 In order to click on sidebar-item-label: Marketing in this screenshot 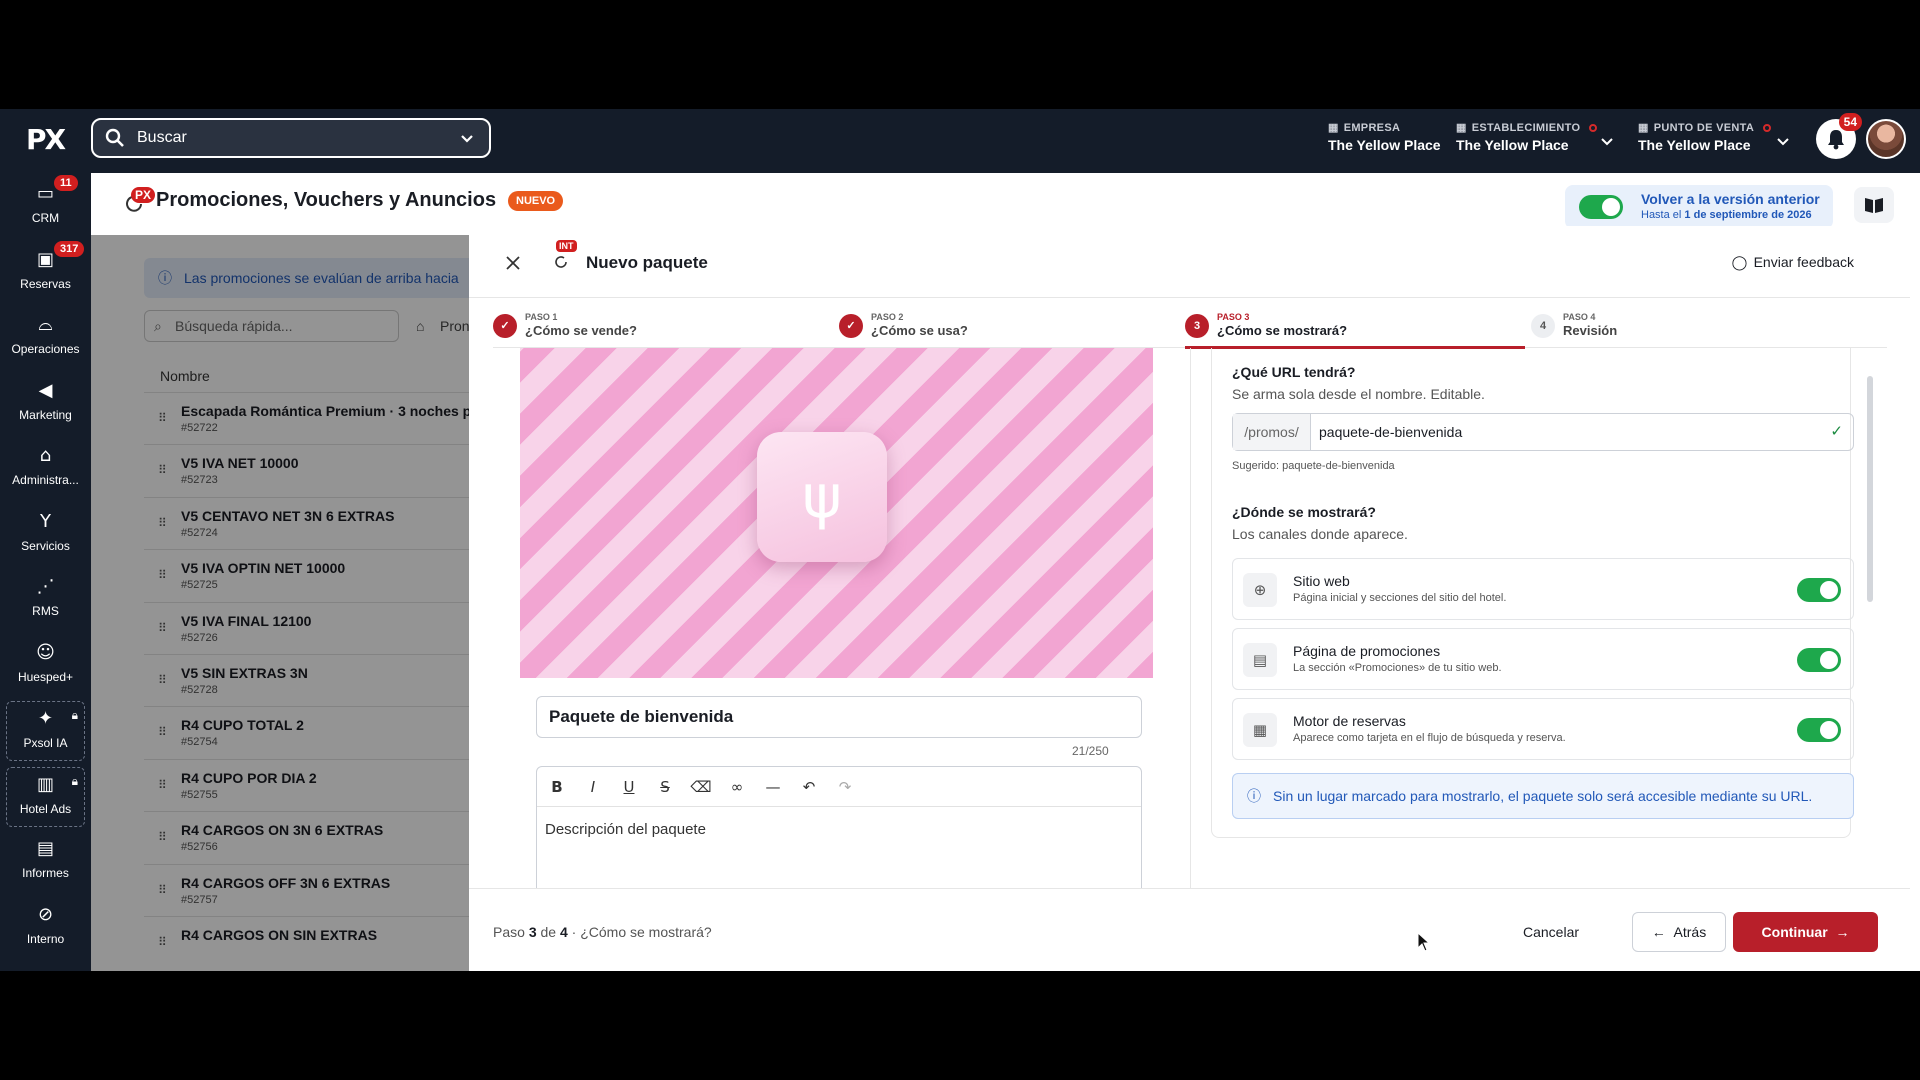, I will do `click(45, 414)`.